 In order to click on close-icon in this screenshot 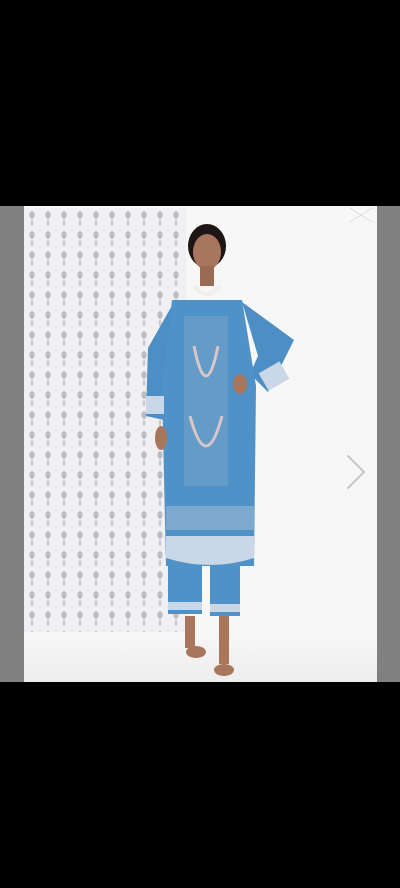, I will do `click(361, 215)`.